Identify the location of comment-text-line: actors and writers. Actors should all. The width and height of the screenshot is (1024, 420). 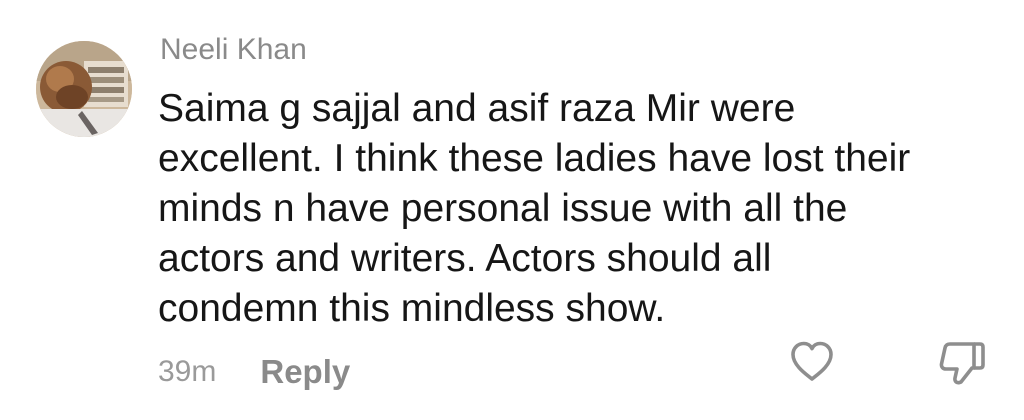
(465, 258).